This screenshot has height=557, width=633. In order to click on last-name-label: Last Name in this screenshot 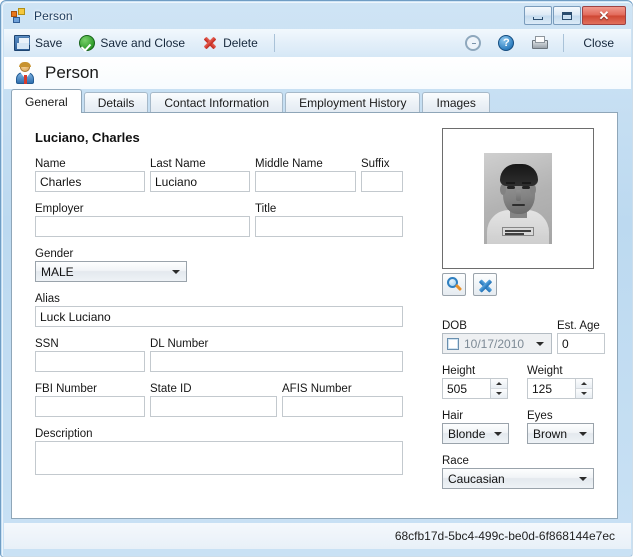, I will do `click(178, 164)`.